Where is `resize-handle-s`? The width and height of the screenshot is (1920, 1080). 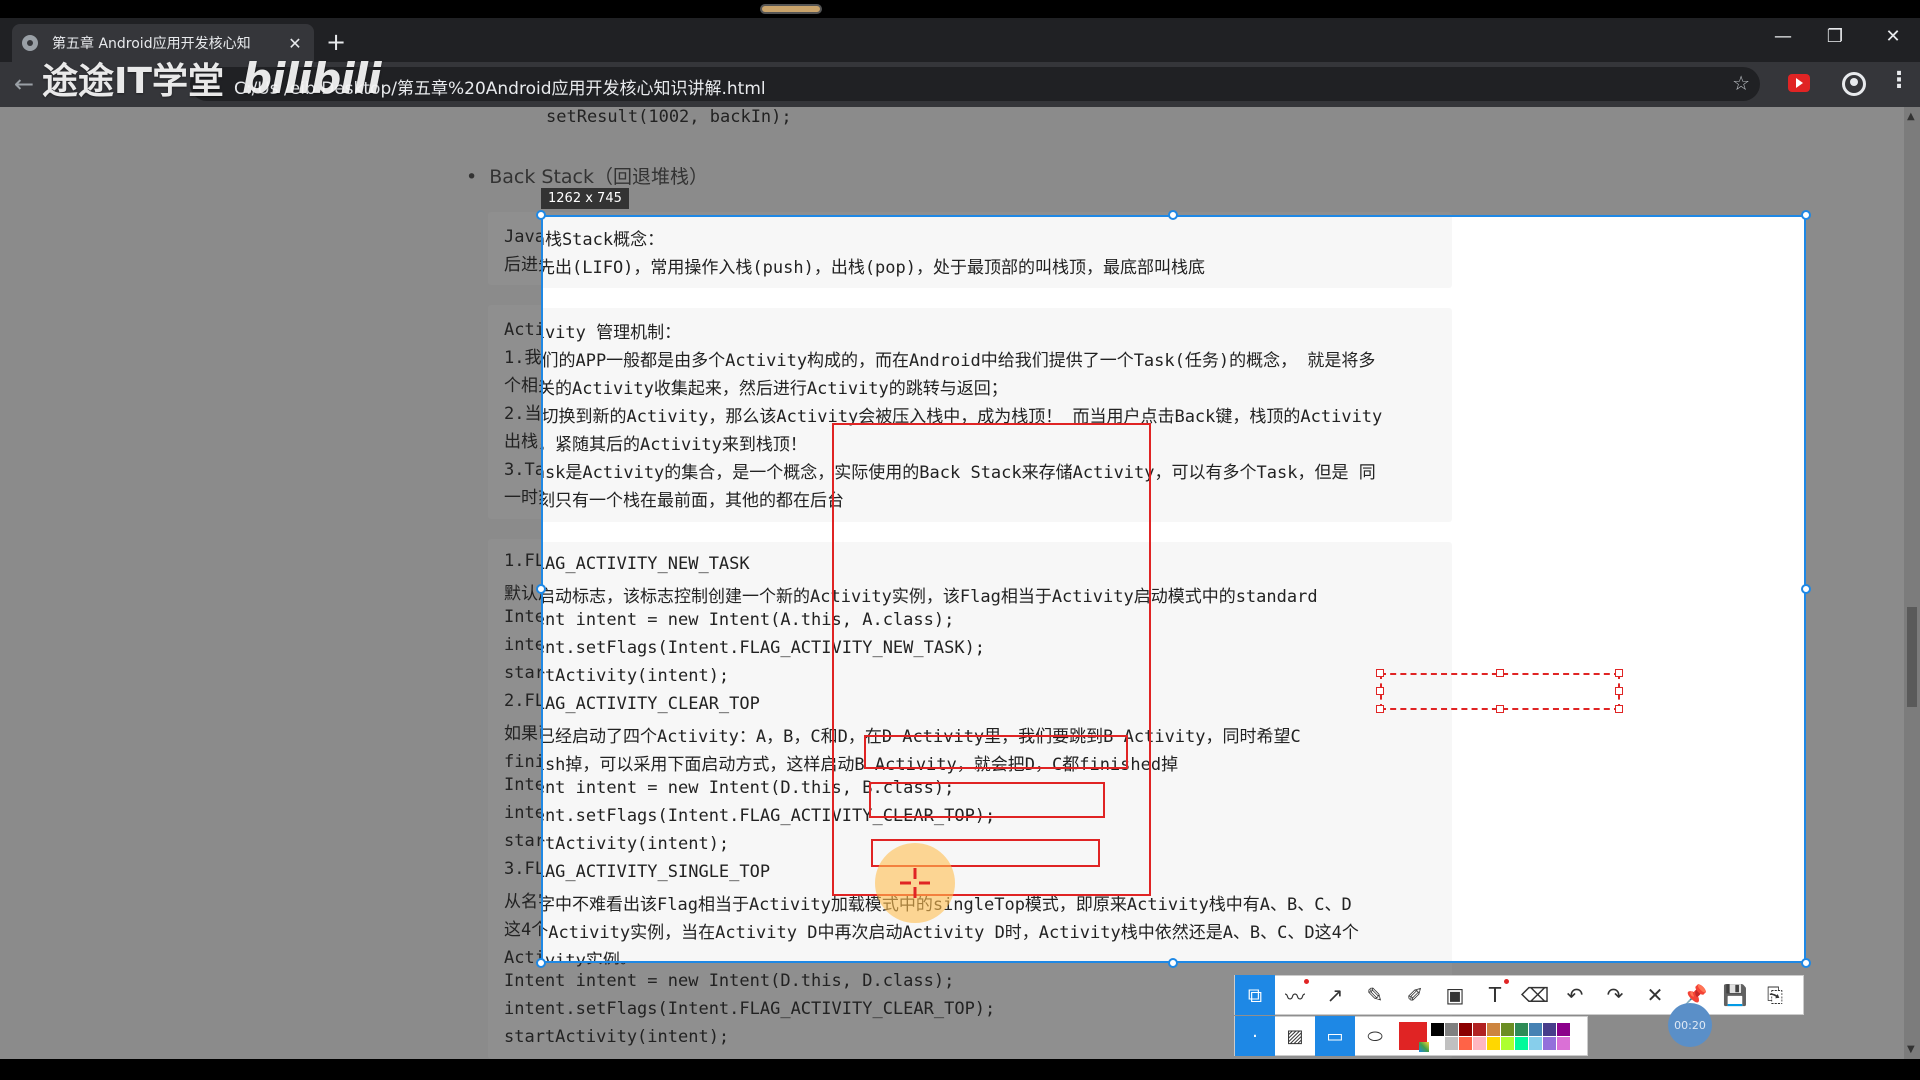
resize-handle-s is located at coordinates (1173, 963).